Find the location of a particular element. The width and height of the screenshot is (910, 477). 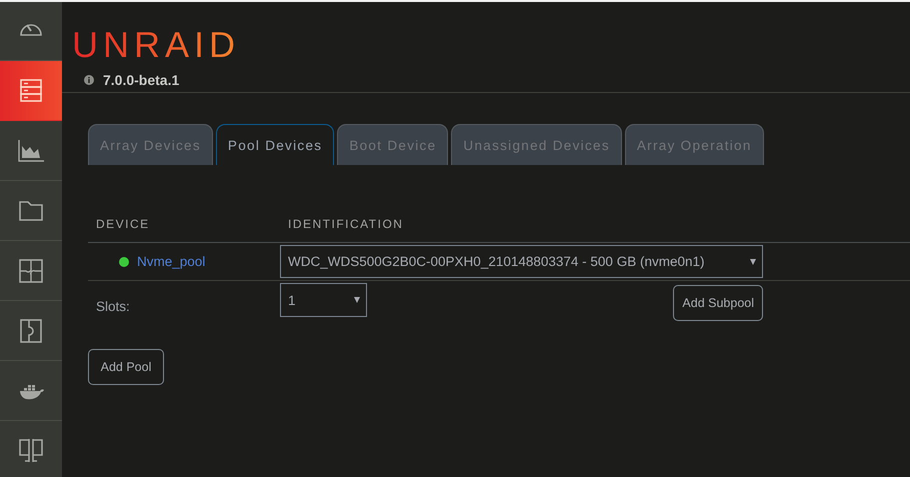

sidebar-item is located at coordinates (31, 91).